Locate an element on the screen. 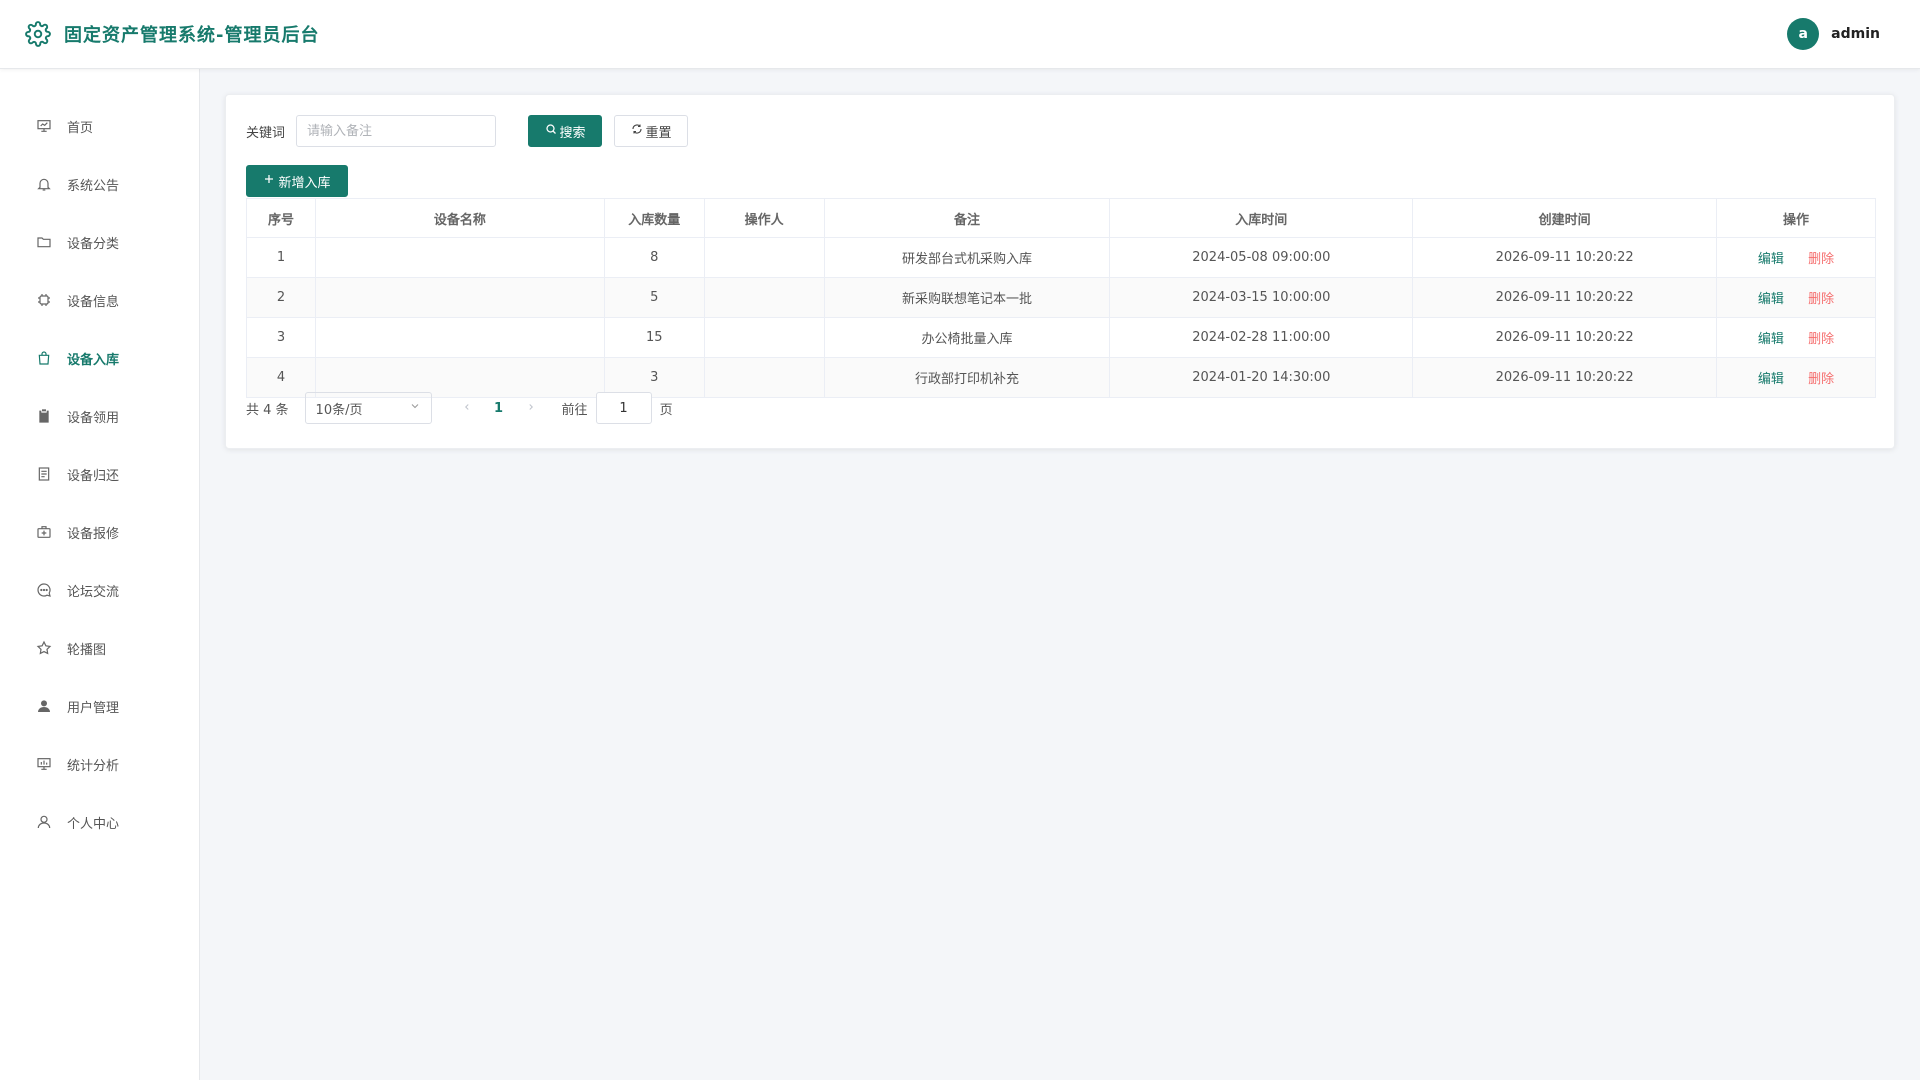  sidebar-item-label: 设备报修 is located at coordinates (93, 534).